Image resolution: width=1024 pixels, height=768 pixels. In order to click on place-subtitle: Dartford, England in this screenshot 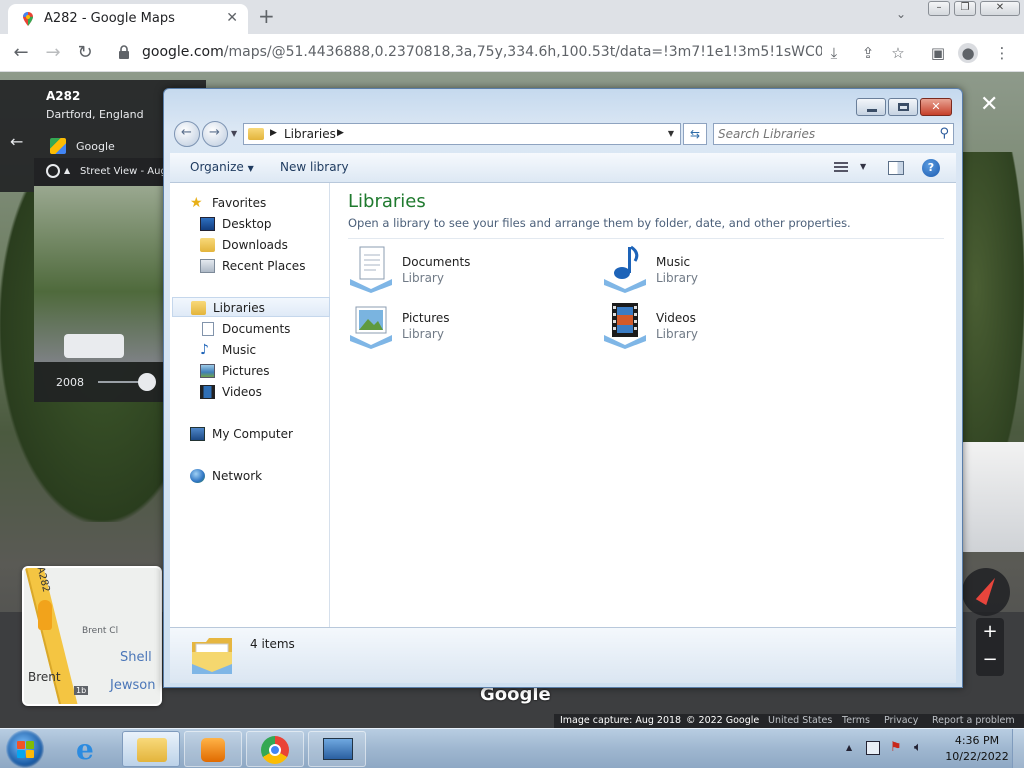, I will do `click(95, 114)`.